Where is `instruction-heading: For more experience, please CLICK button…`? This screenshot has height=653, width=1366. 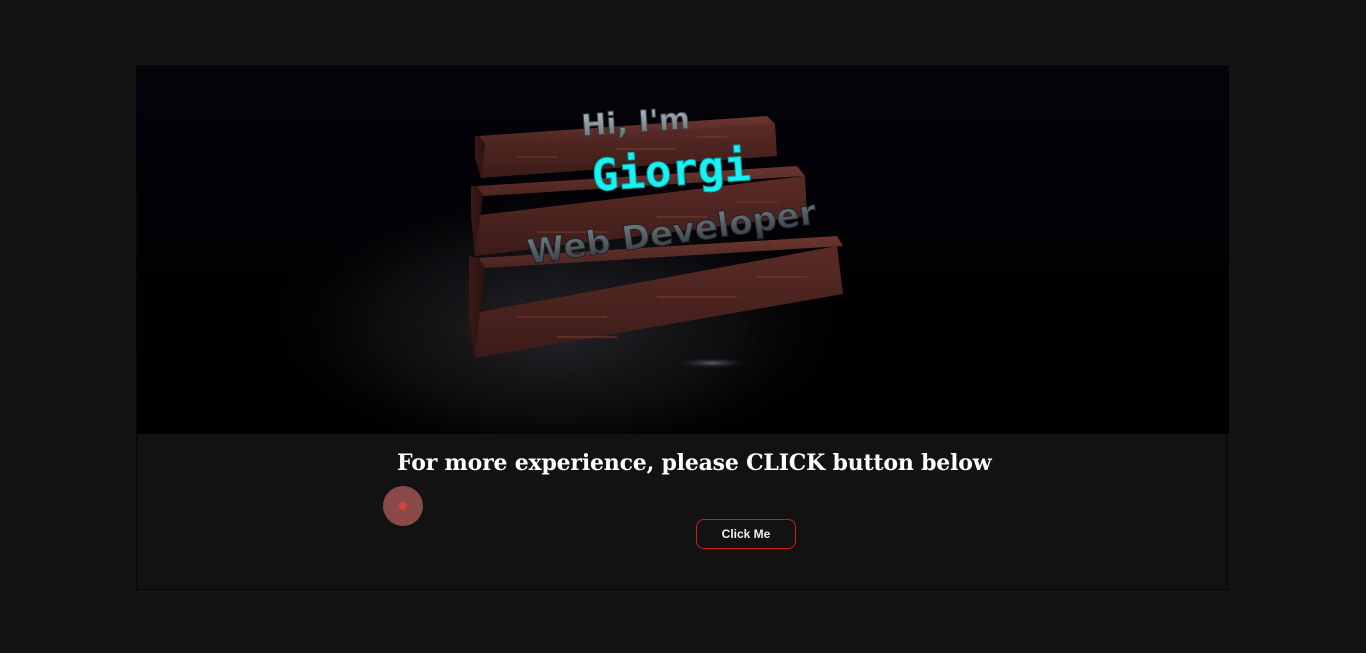 instruction-heading: For more experience, please CLICK button… is located at coordinates (694, 463).